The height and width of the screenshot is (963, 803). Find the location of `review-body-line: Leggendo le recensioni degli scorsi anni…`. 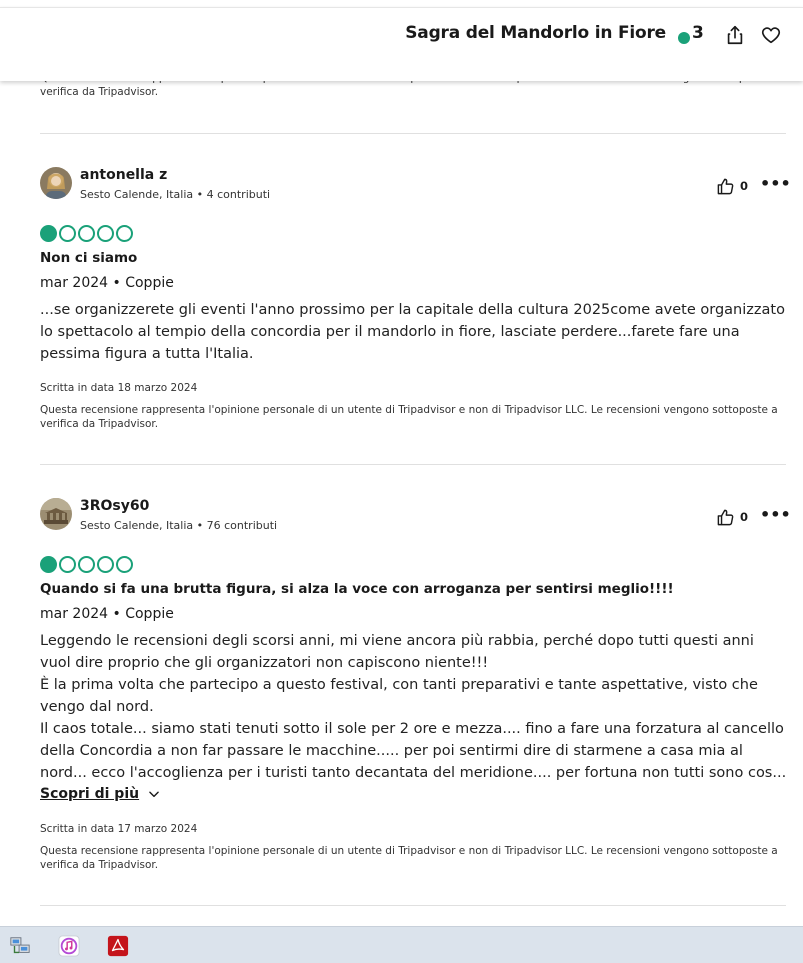

review-body-line: Leggendo le recensioni degli scorsi anni… is located at coordinates (397, 641).